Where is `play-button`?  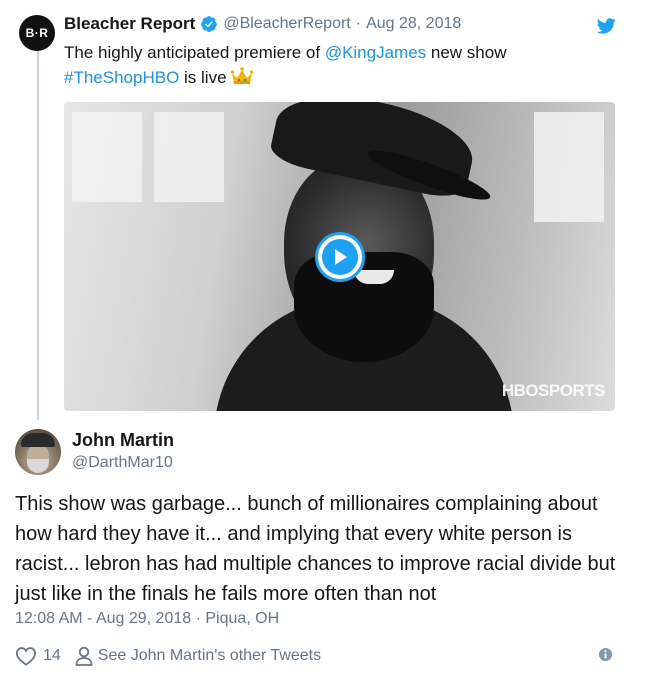 play-button is located at coordinates (340, 257).